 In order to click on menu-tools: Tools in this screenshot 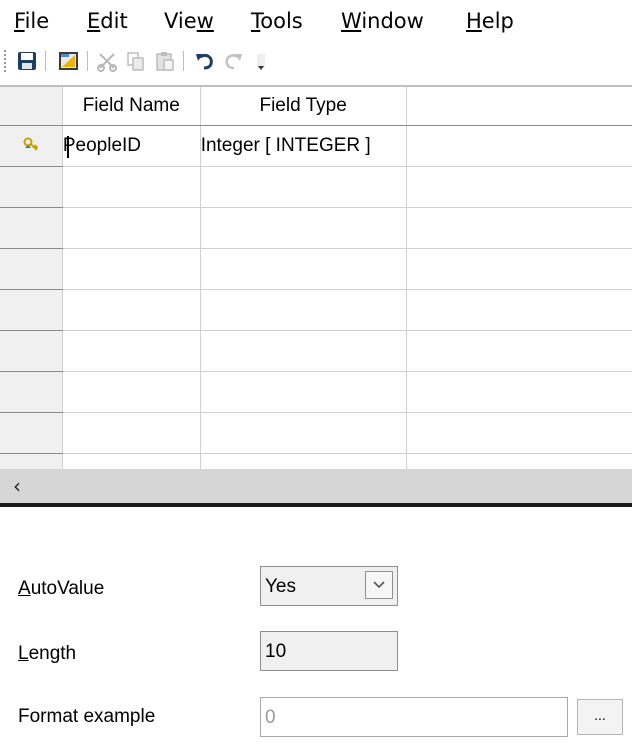, I will do `click(277, 21)`.